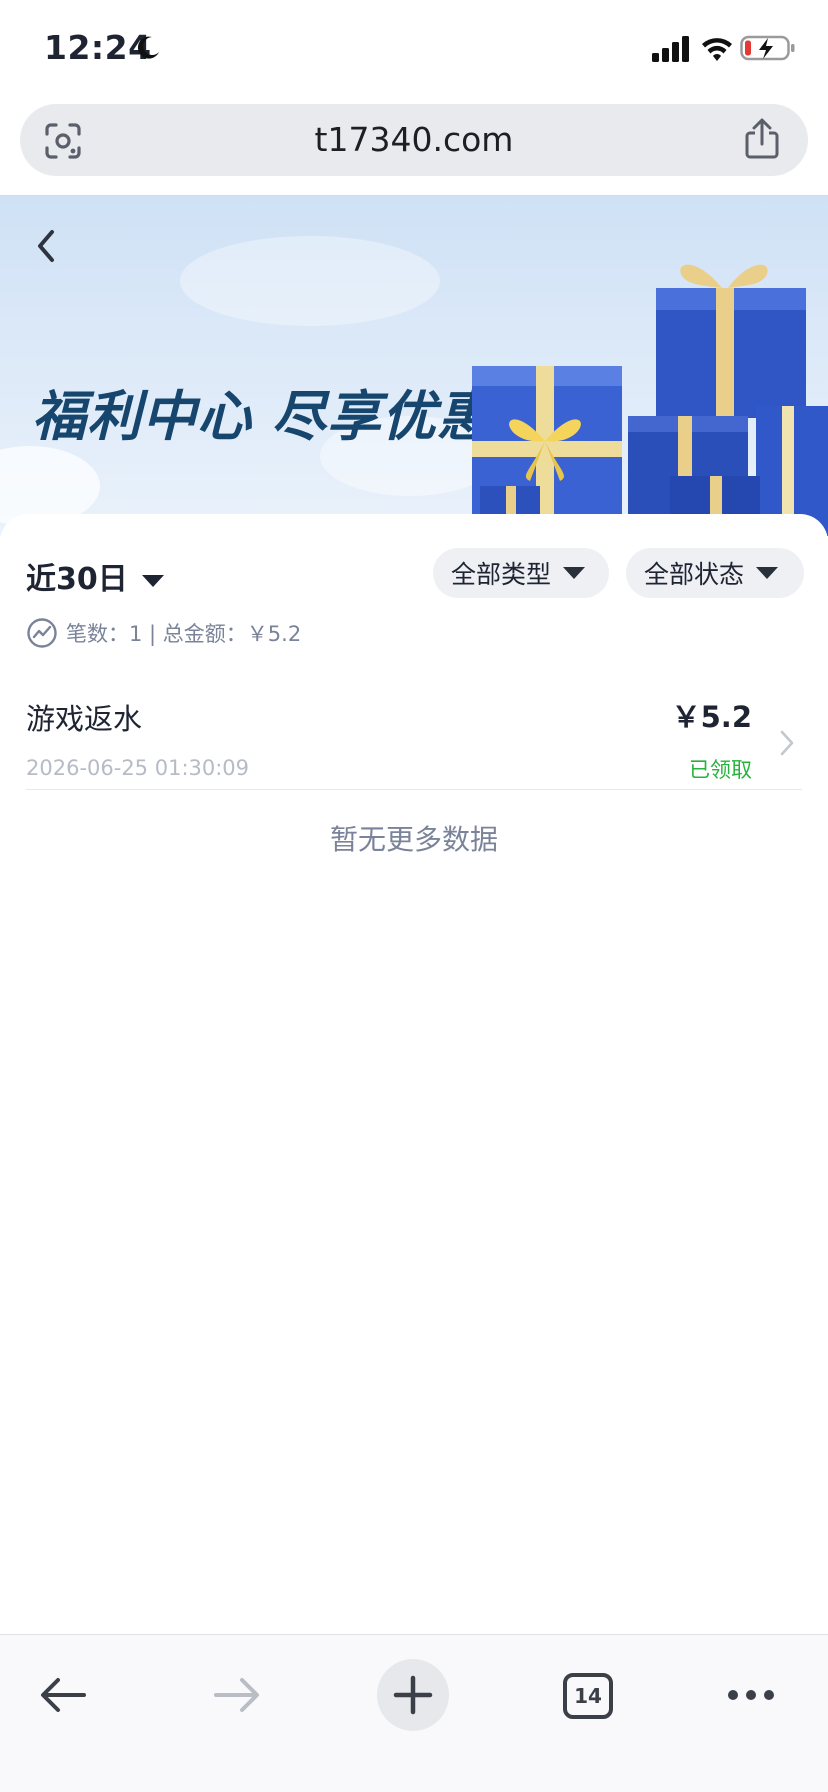  What do you see at coordinates (751, 1695) in the screenshot?
I see `more-icon` at bounding box center [751, 1695].